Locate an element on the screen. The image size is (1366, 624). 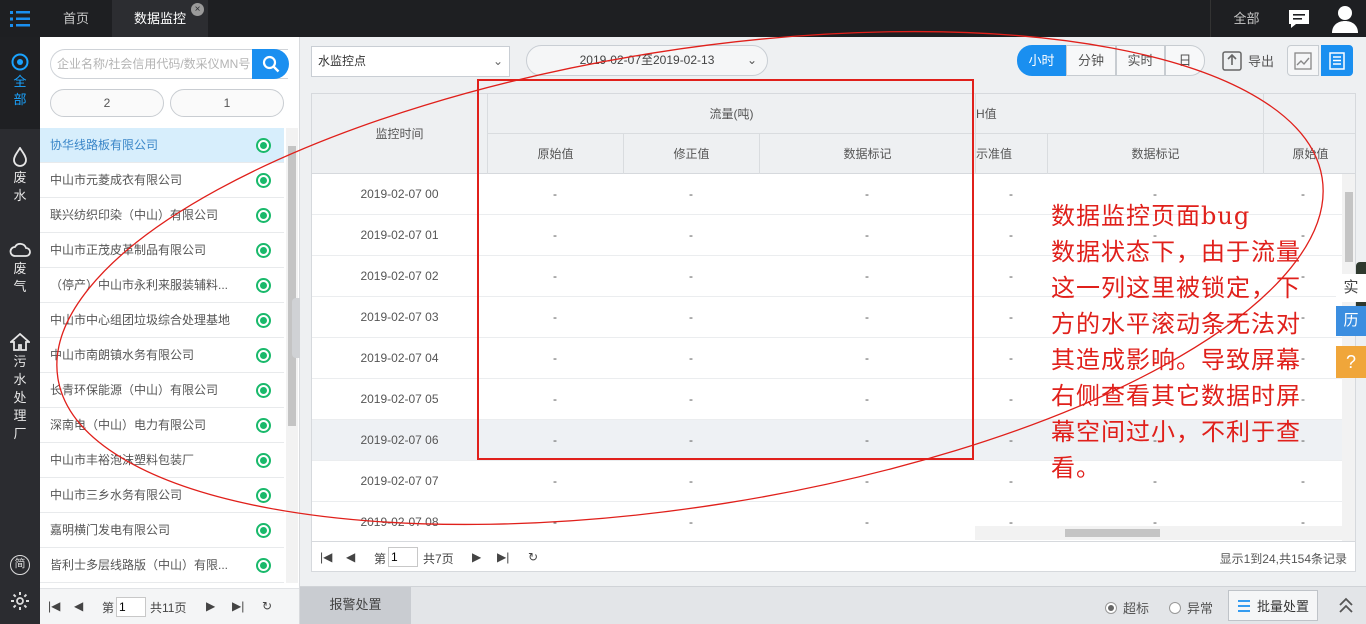
segment-realtime: 实时 is located at coordinates (1140, 60).